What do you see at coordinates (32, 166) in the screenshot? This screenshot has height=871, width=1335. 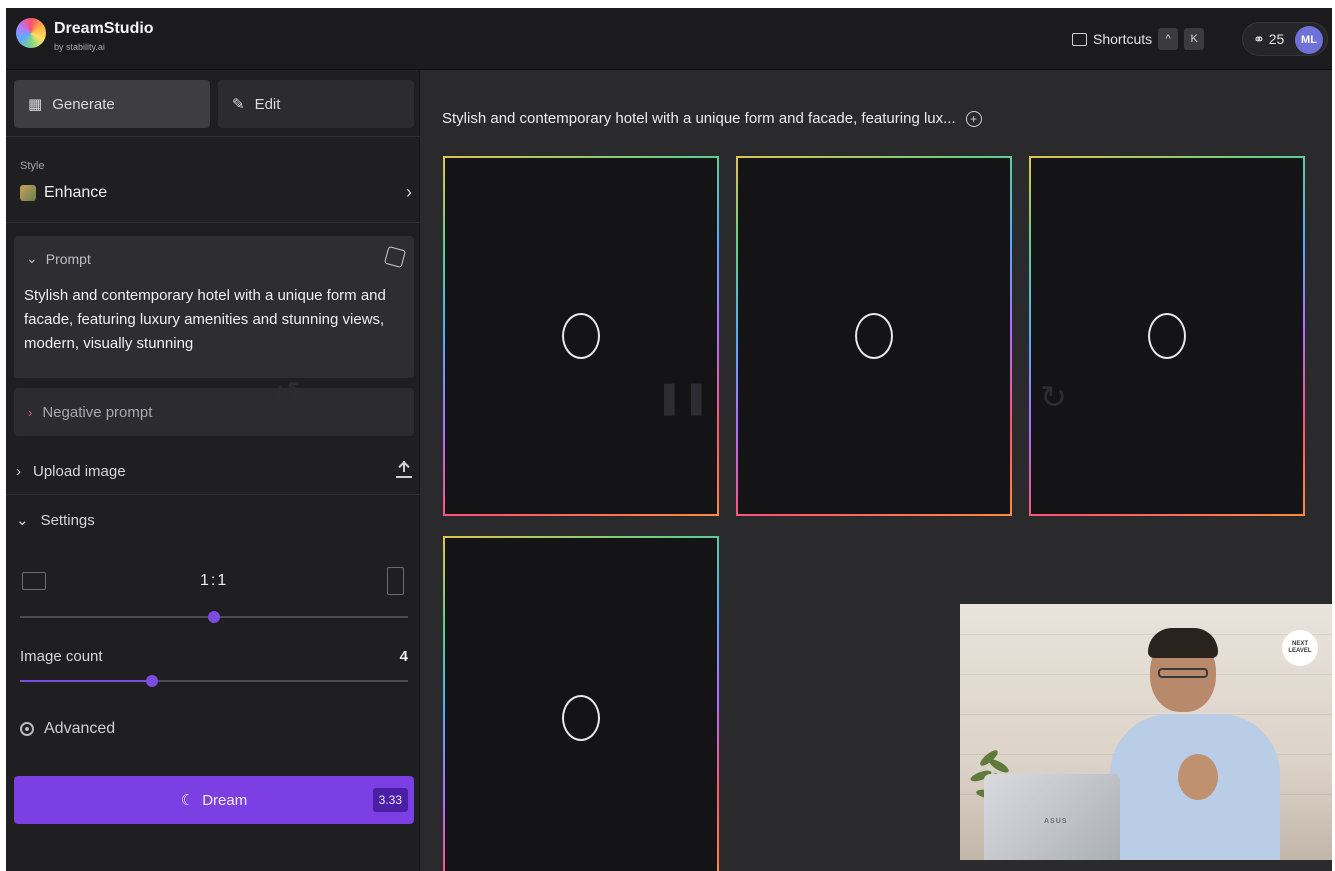 I see `style-label: Style` at bounding box center [32, 166].